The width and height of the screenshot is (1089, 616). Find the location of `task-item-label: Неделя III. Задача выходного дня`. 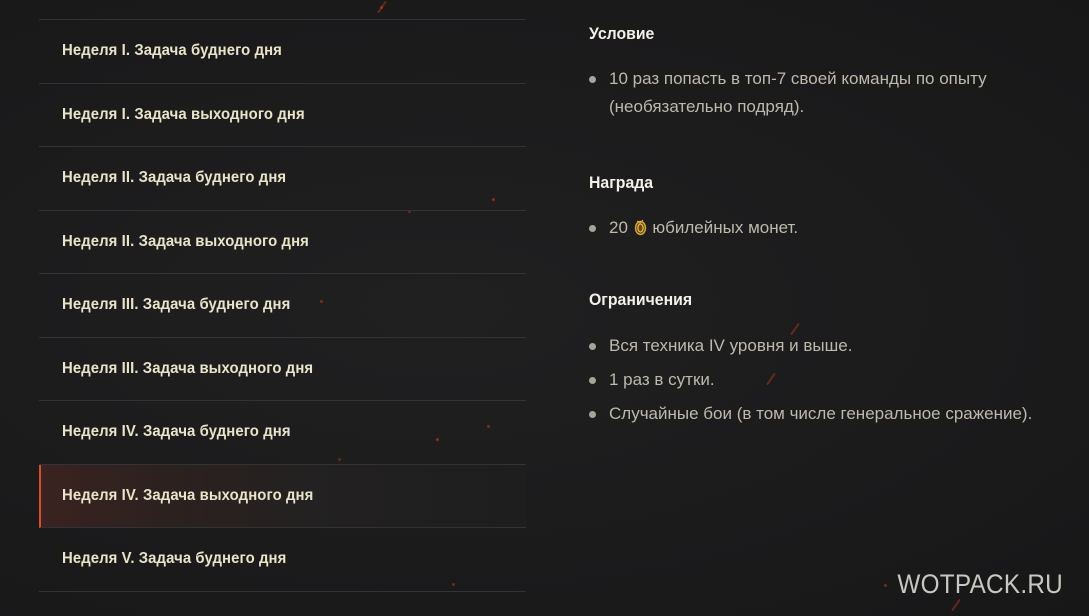

task-item-label: Неделя III. Задача выходного дня is located at coordinates (188, 368).